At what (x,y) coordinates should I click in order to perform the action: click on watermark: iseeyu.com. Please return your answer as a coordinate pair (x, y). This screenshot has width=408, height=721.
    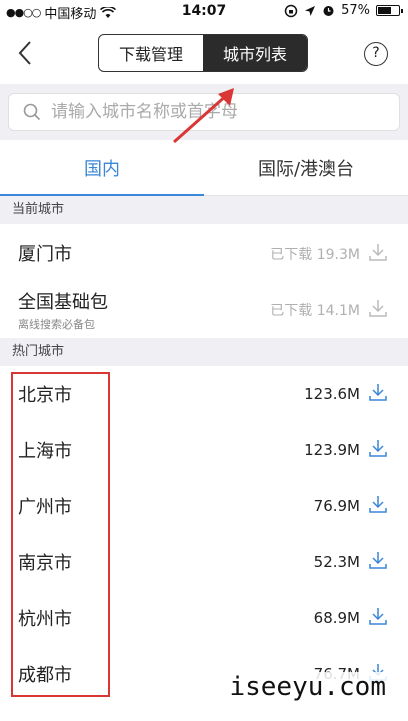
    Looking at the image, I should click on (307, 687).